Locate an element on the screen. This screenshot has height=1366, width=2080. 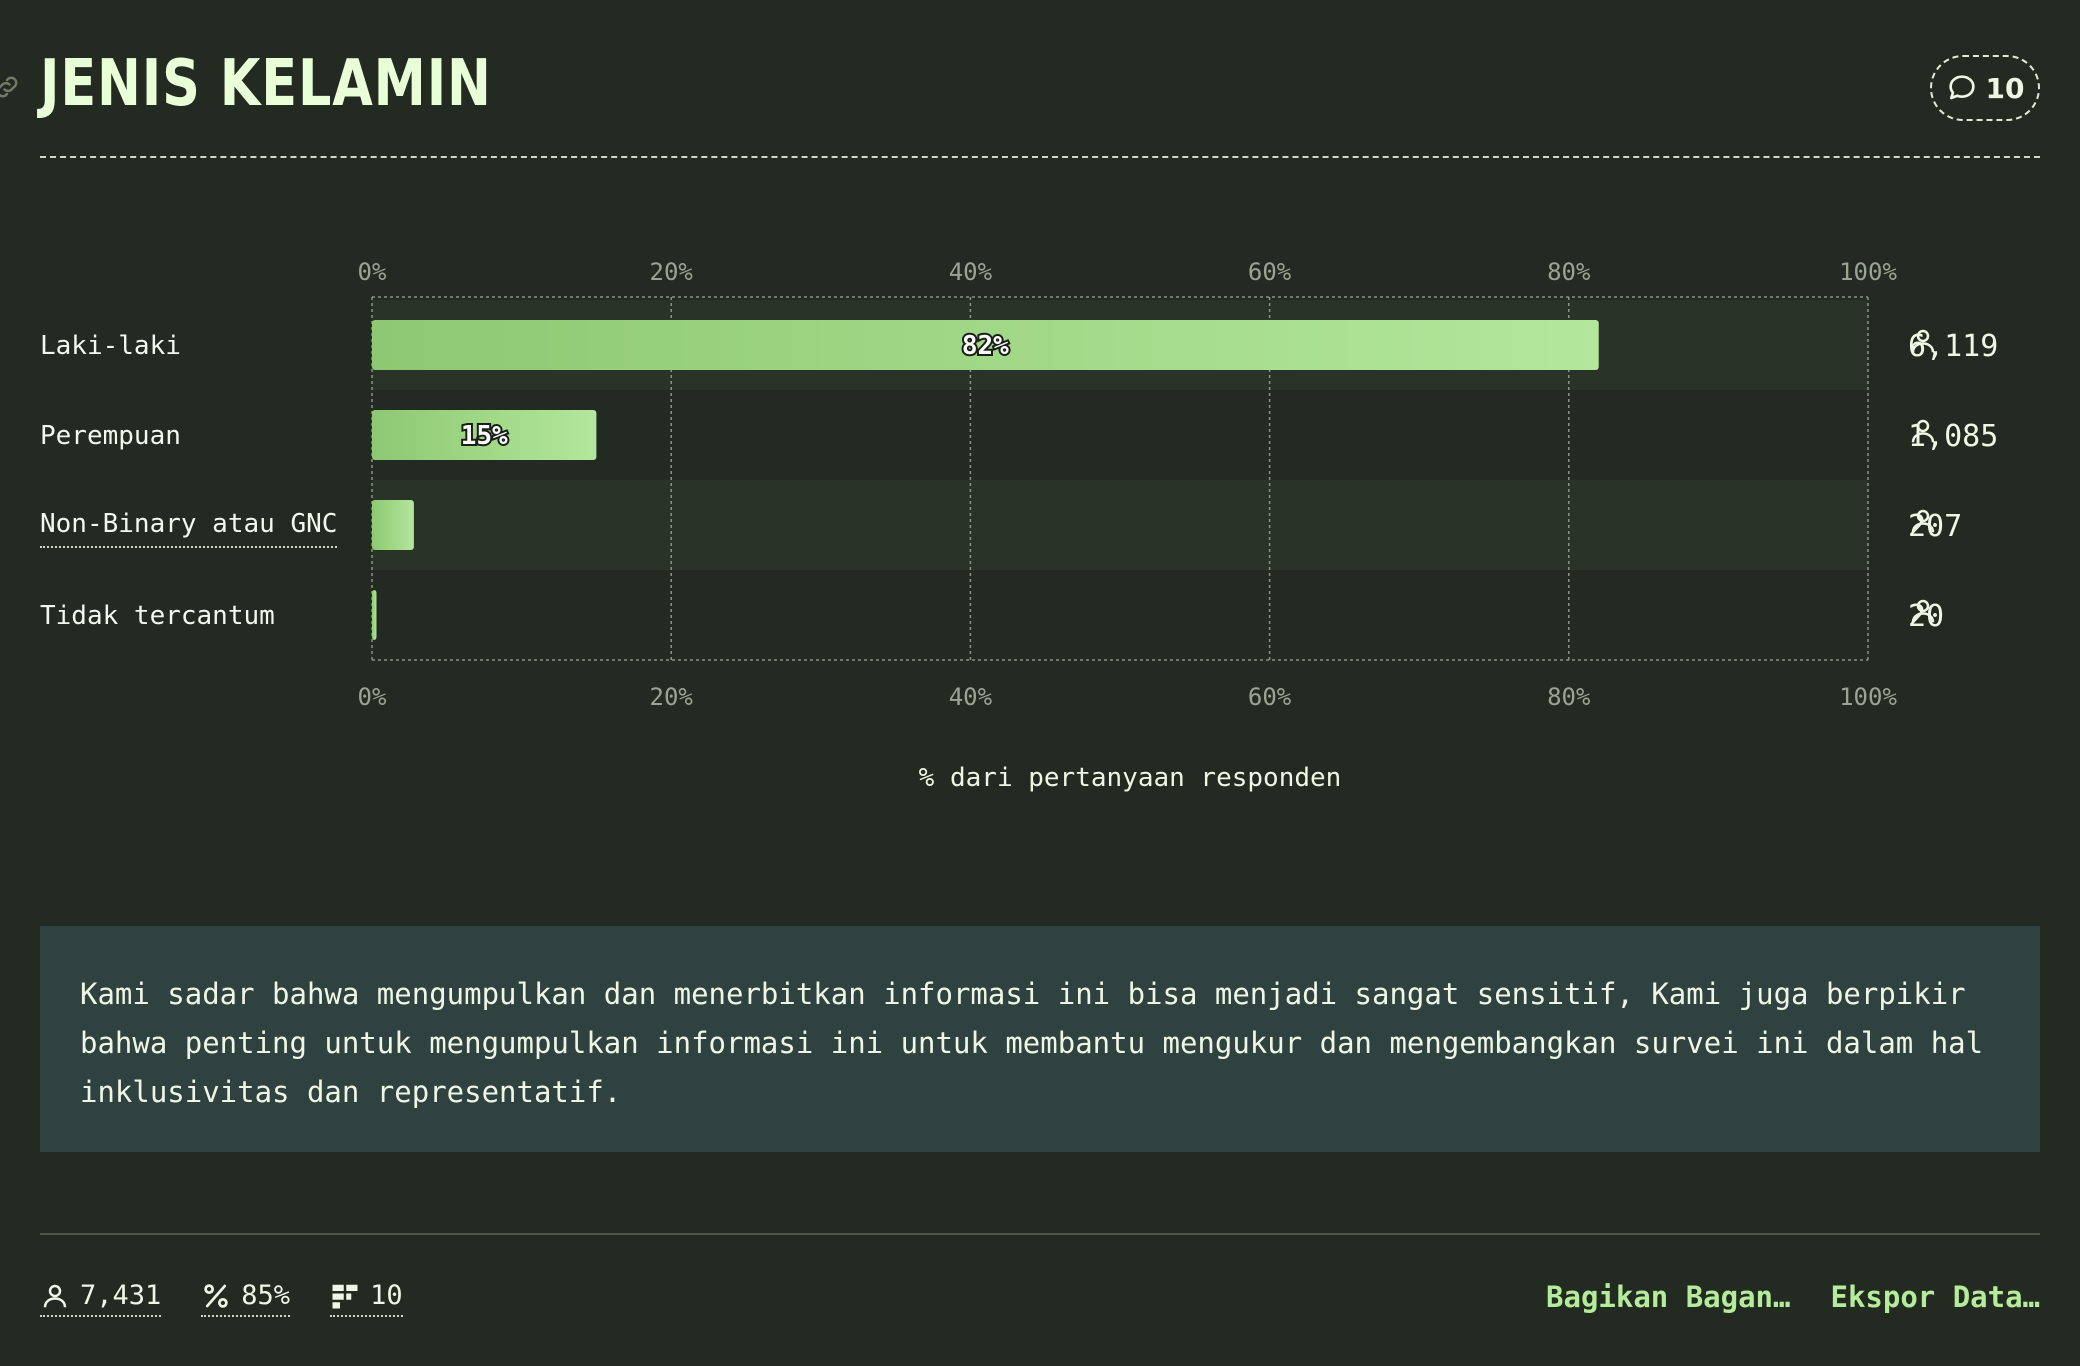
x-tick-label-top: 80% is located at coordinates (1569, 272).